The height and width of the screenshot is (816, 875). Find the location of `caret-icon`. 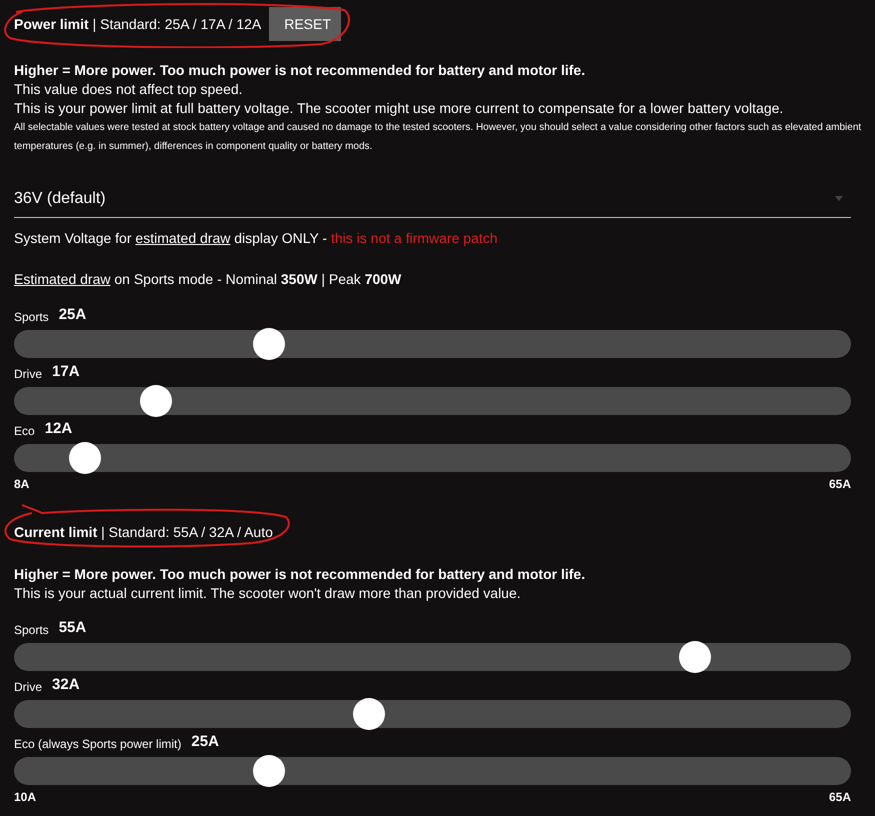

caret-icon is located at coordinates (839, 198).